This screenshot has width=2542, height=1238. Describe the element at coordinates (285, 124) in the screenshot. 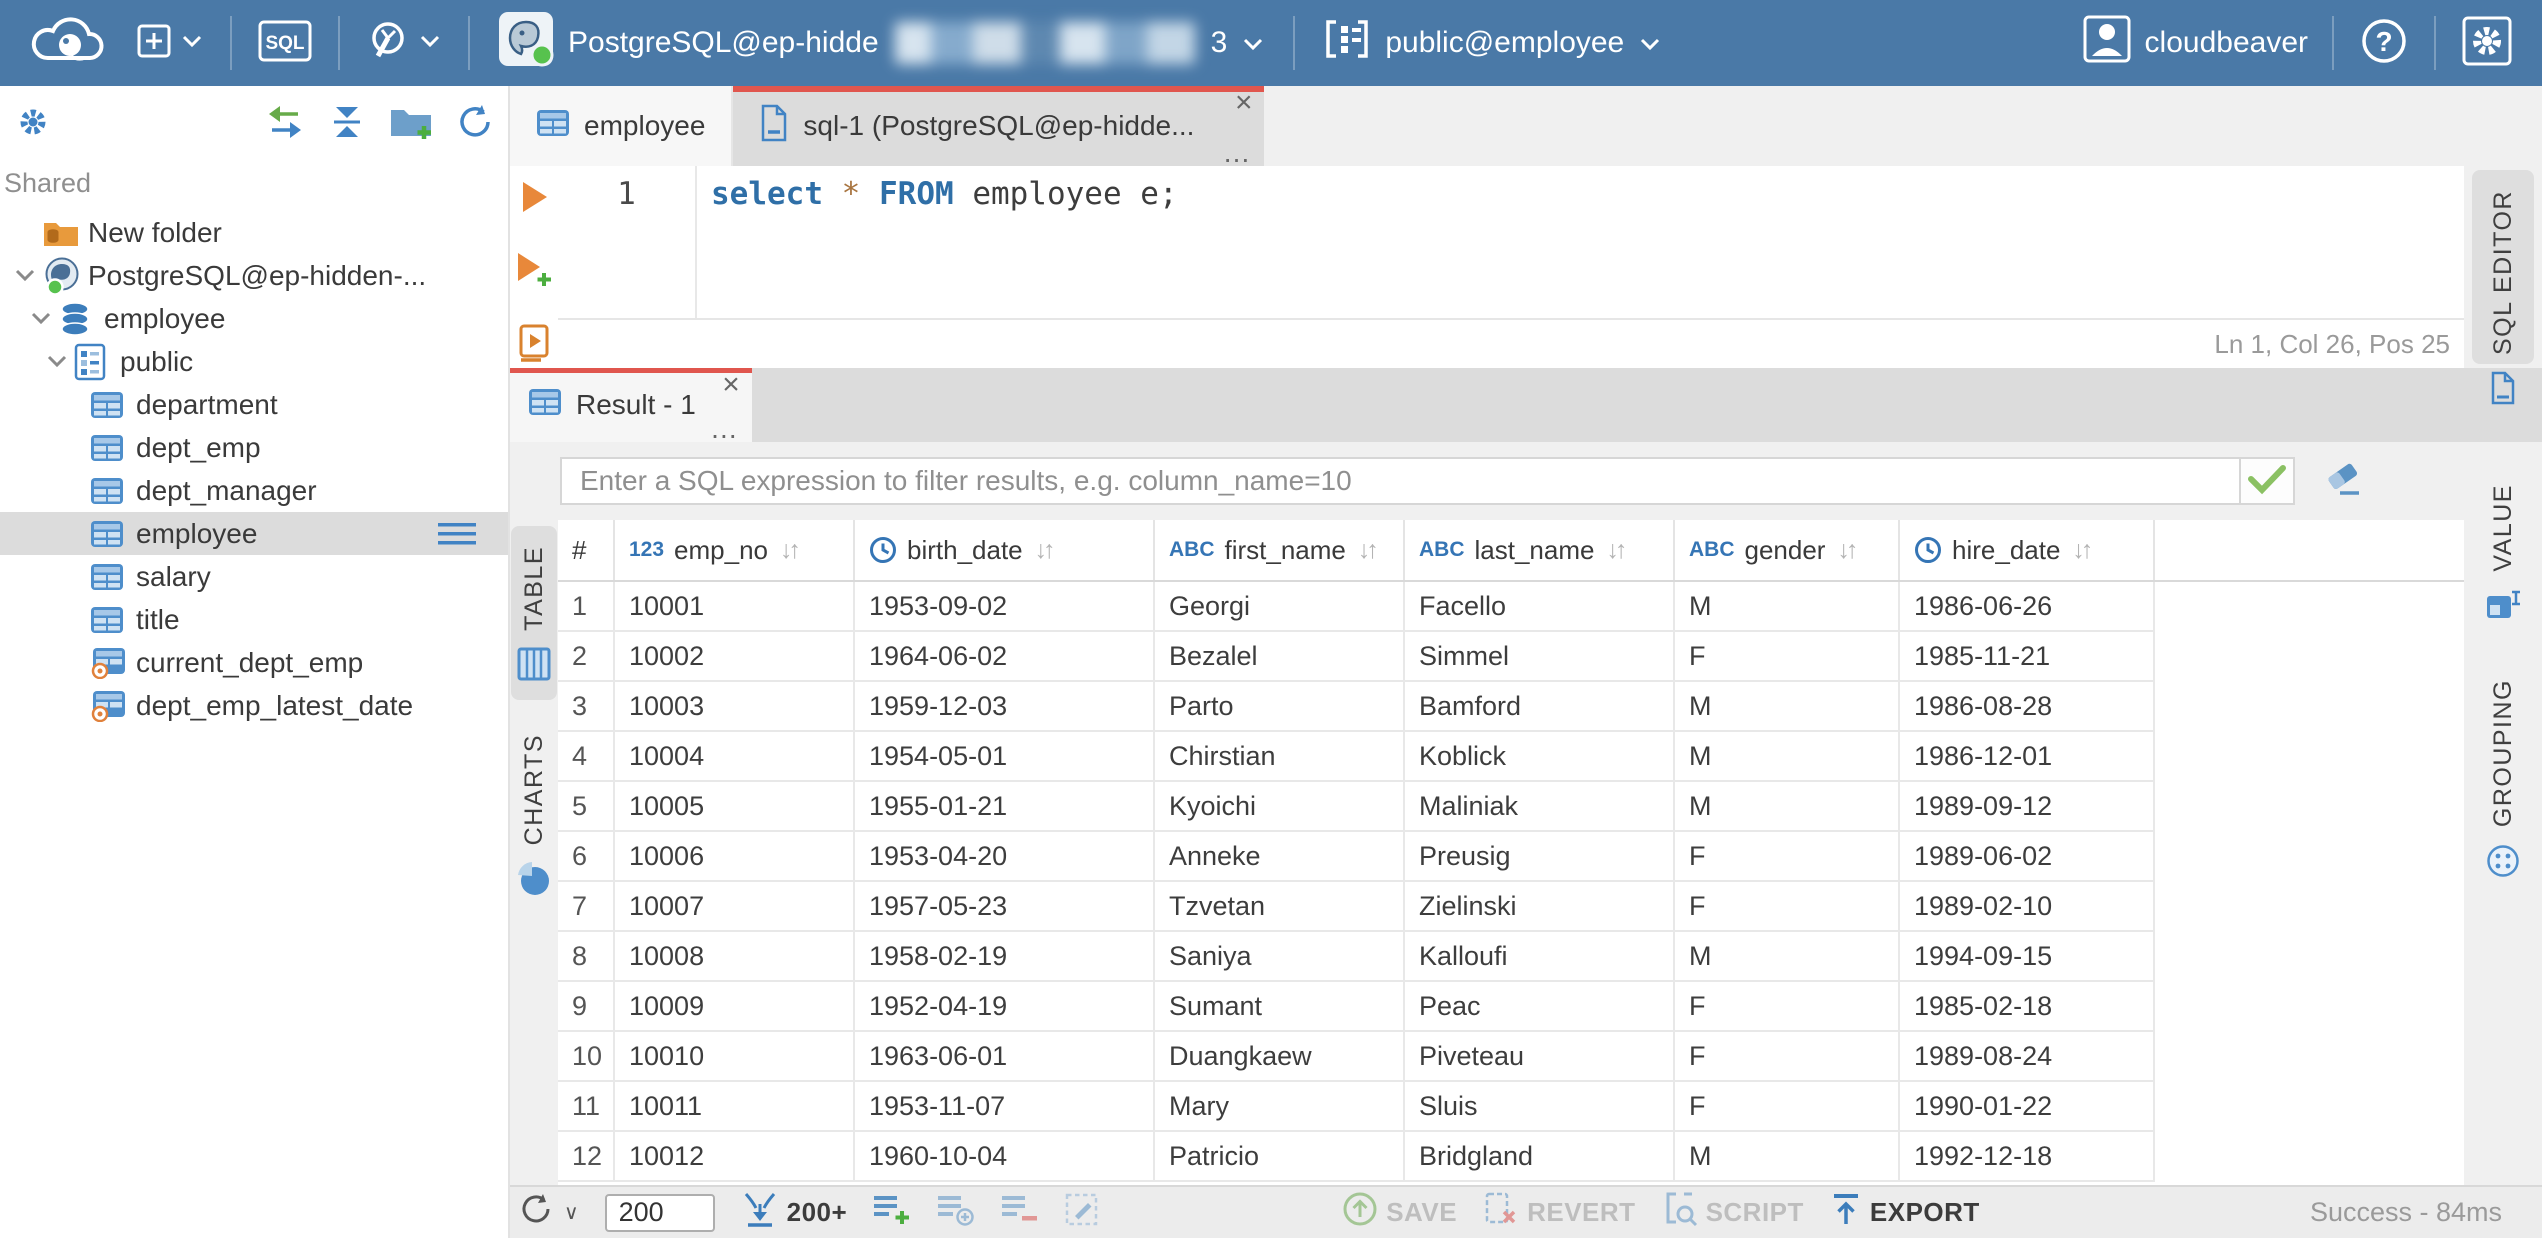

I see `link-editor-button` at that location.